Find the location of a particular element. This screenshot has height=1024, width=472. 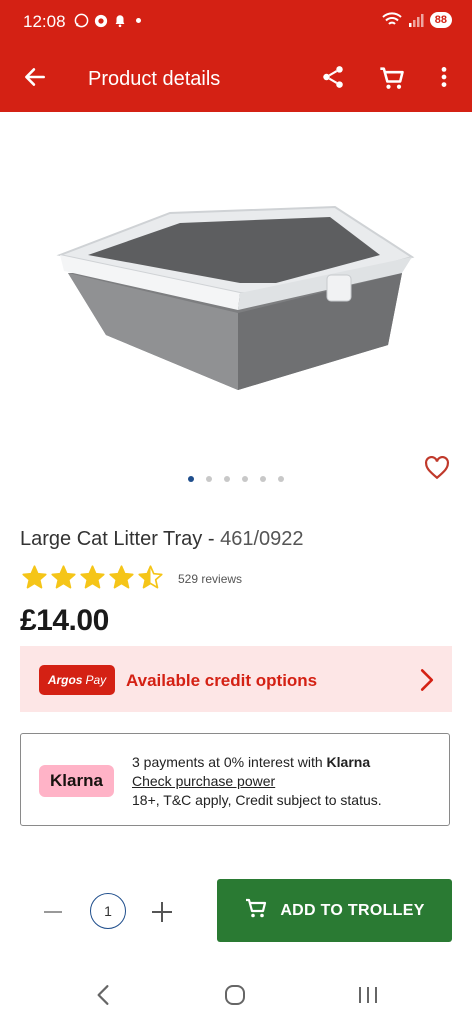

credit-options-banner: Argos Pay Available credit options is located at coordinates (236, 679).